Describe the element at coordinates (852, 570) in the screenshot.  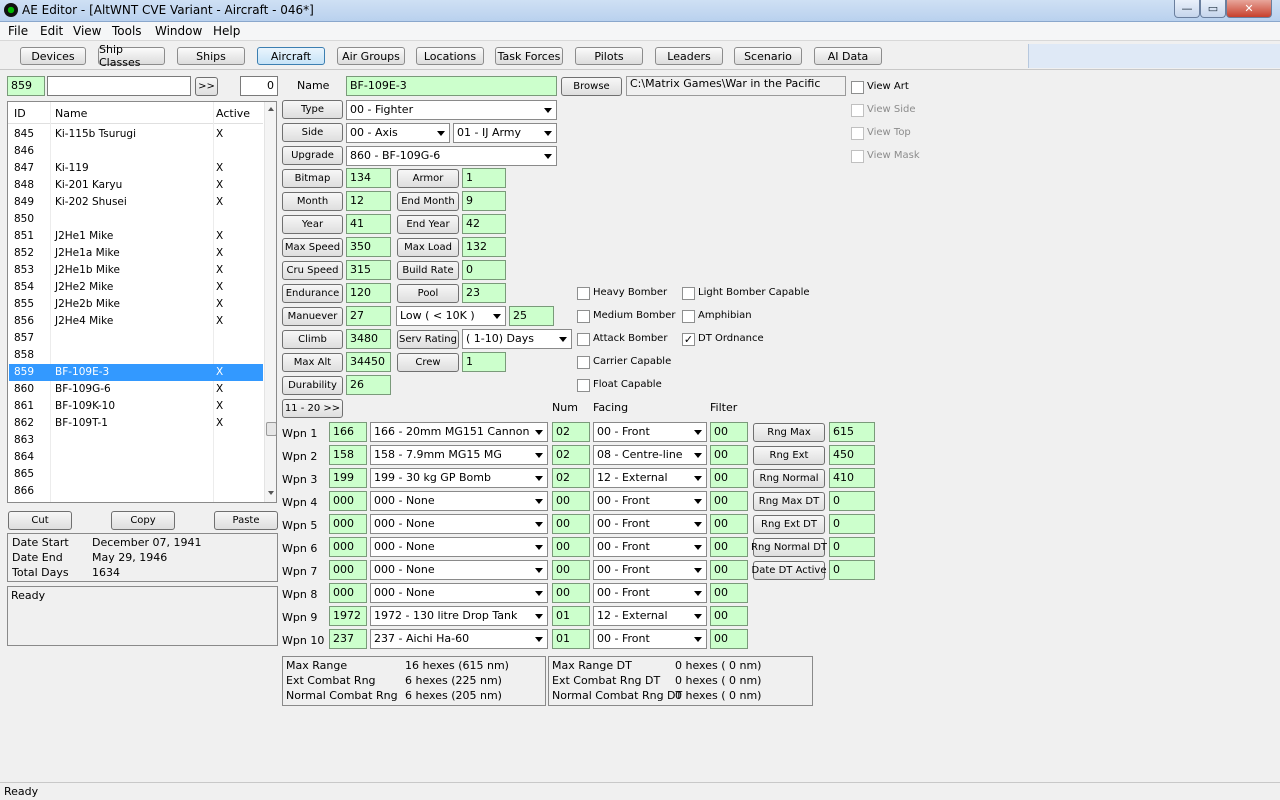
I see `date-dt-active-field: 0` at that location.